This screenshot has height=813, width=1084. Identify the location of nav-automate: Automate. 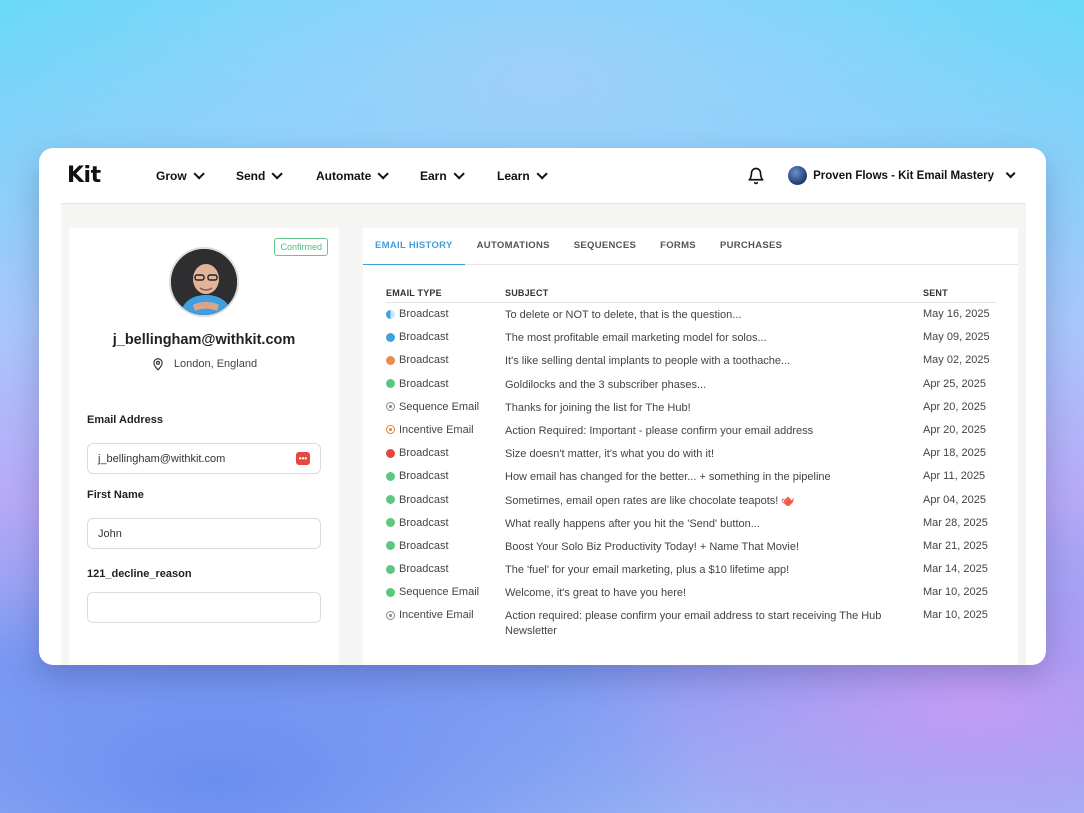
(368, 175).